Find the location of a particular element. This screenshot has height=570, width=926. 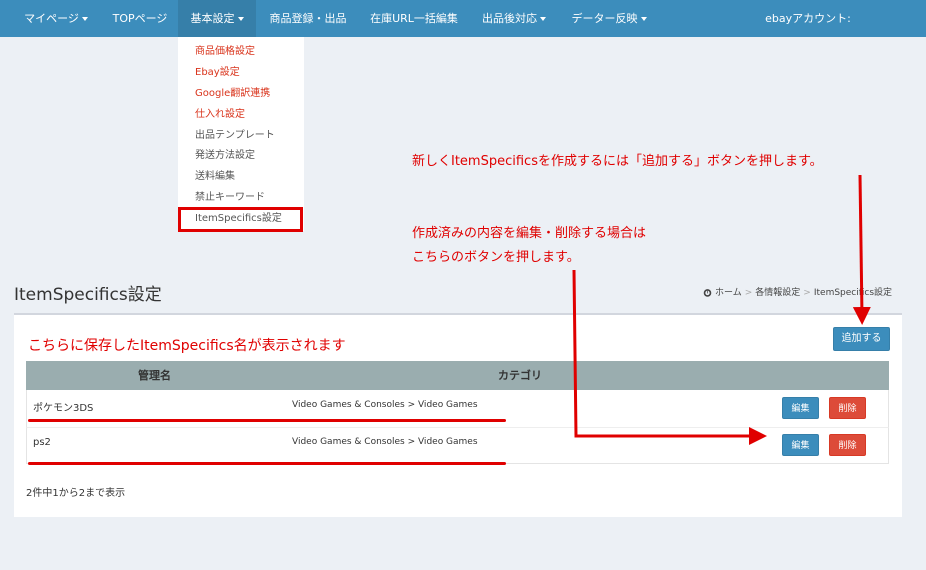

row-name: ポケモン3DS is located at coordinates (63, 408).